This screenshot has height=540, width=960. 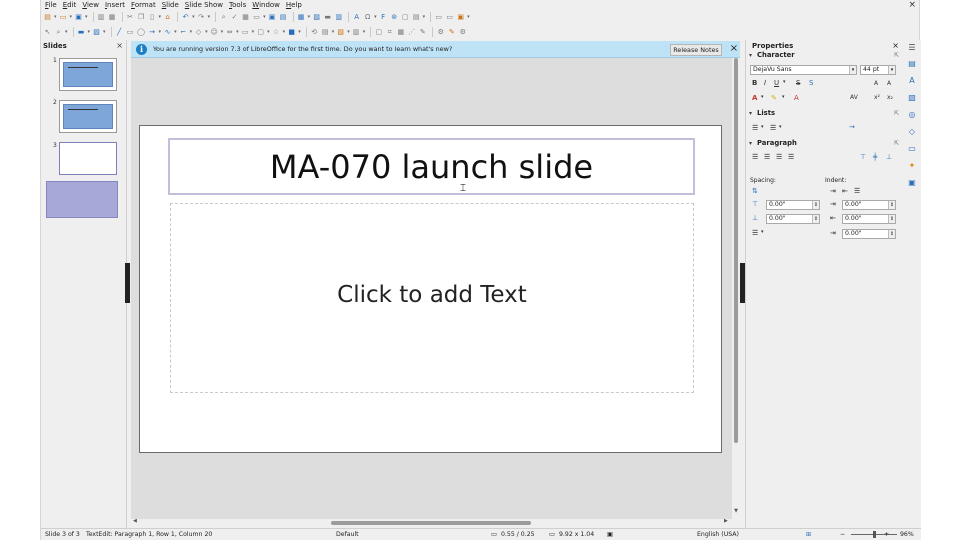 What do you see at coordinates (755, 233) in the screenshot?
I see `line-spacing-icon: ☰` at bounding box center [755, 233].